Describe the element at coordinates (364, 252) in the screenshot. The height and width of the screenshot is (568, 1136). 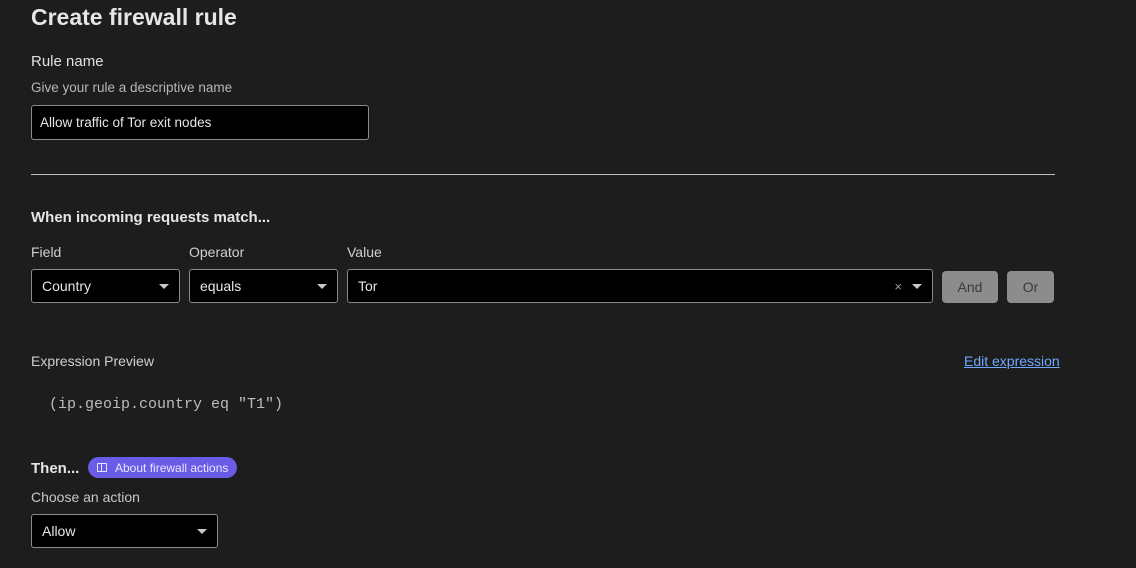
I see `value-label: Value` at that location.